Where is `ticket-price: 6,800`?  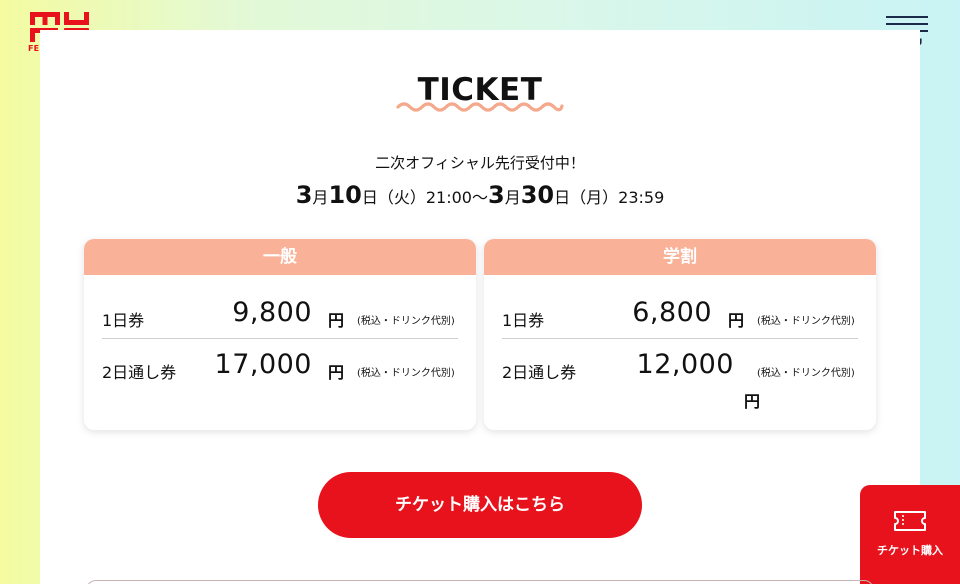
ticket-price: 6,800 is located at coordinates (672, 312).